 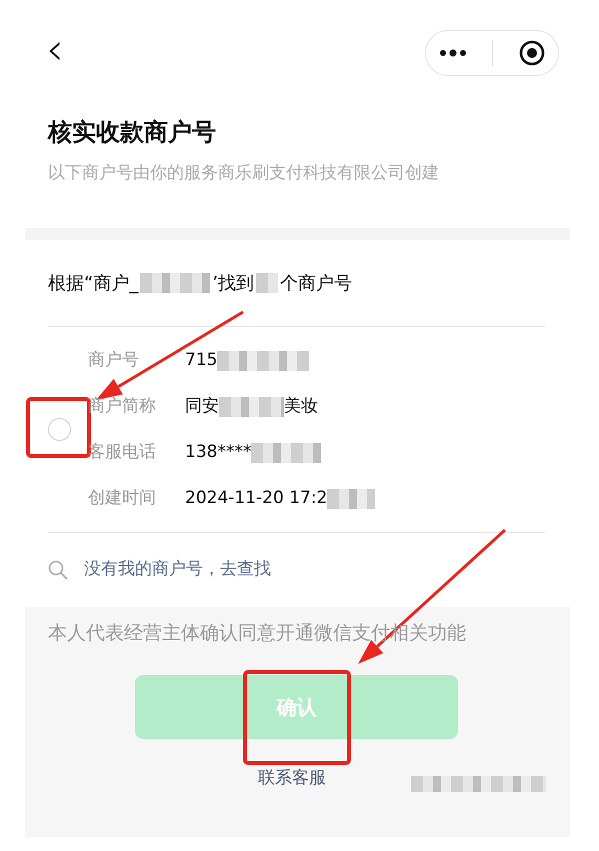 I want to click on back-button: ‹, so click(x=55, y=50).